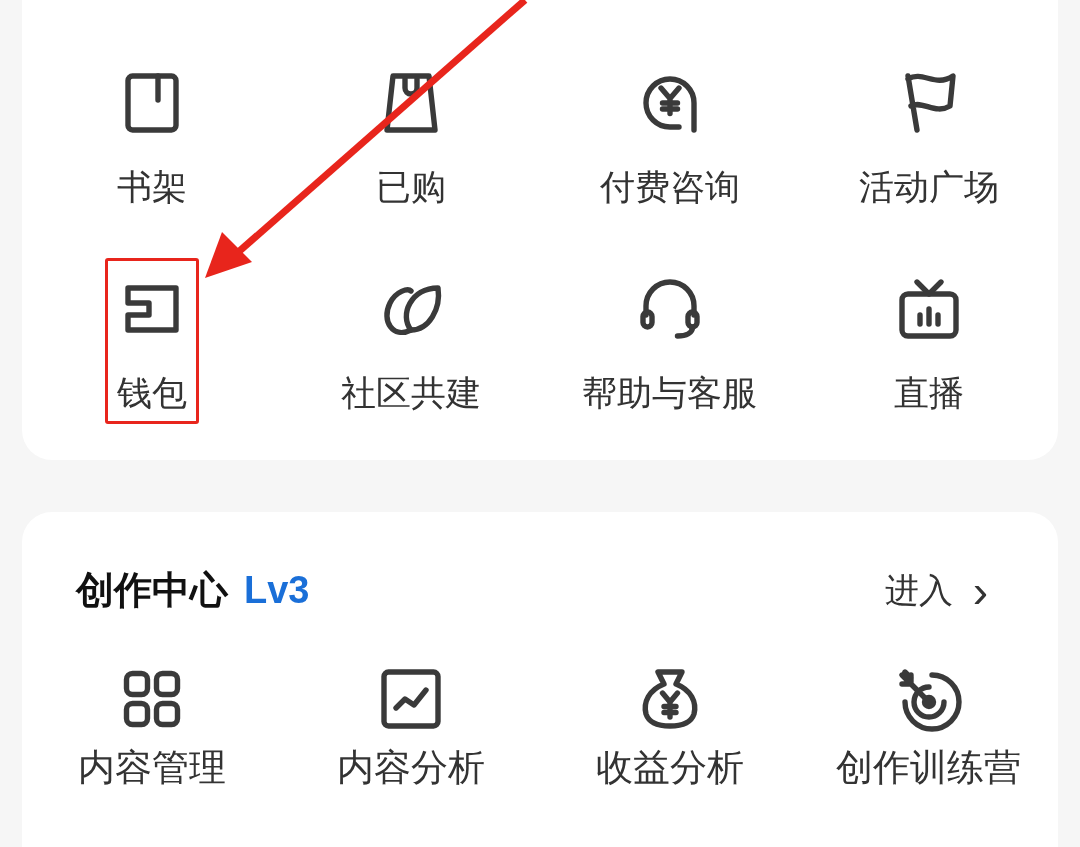 The height and width of the screenshot is (847, 1080). I want to click on shortcut-item: 已购, so click(410, 135).